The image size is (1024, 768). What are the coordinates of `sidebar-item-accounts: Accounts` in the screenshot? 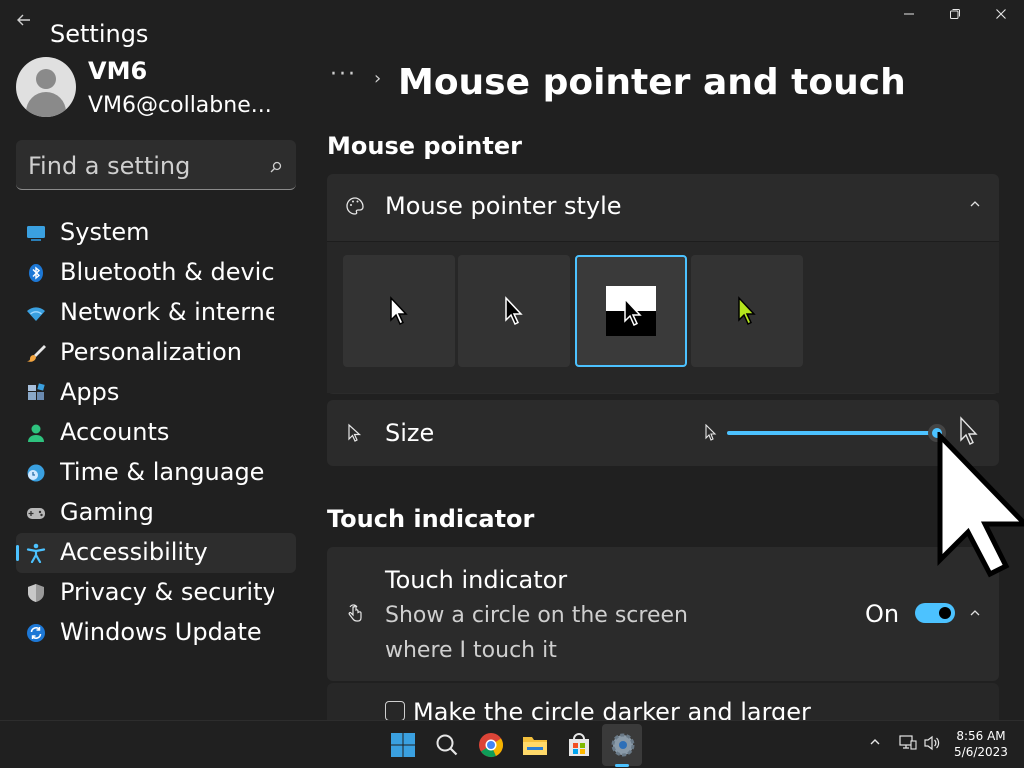 It's located at (156, 433).